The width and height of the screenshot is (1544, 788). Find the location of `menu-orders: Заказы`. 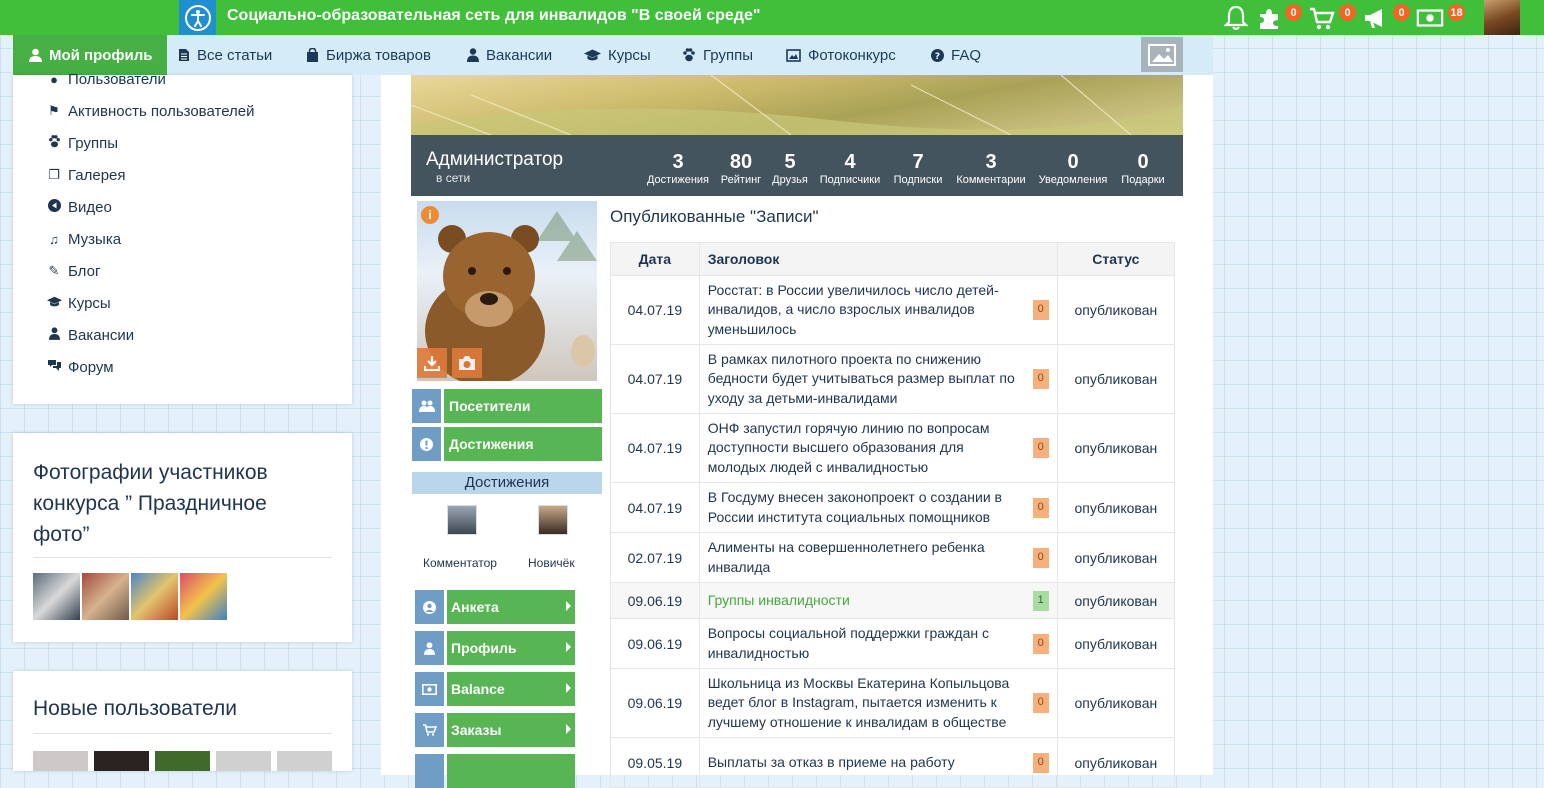

menu-orders: Заказы is located at coordinates (495, 730).